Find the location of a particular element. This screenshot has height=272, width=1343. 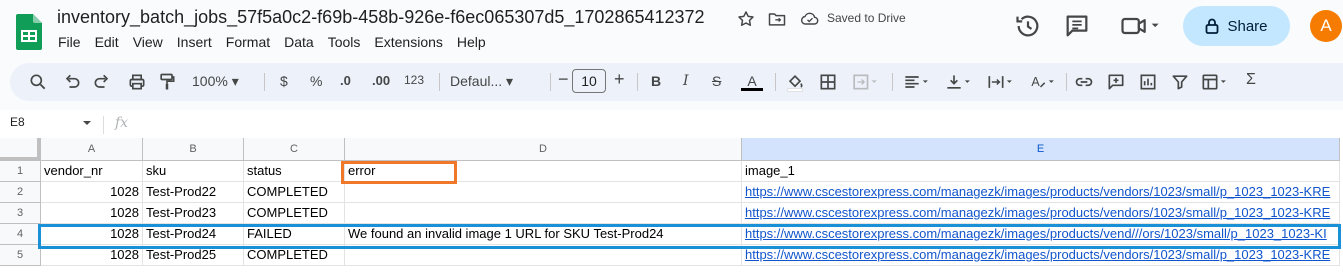

share-button: Share is located at coordinates (1236, 26).